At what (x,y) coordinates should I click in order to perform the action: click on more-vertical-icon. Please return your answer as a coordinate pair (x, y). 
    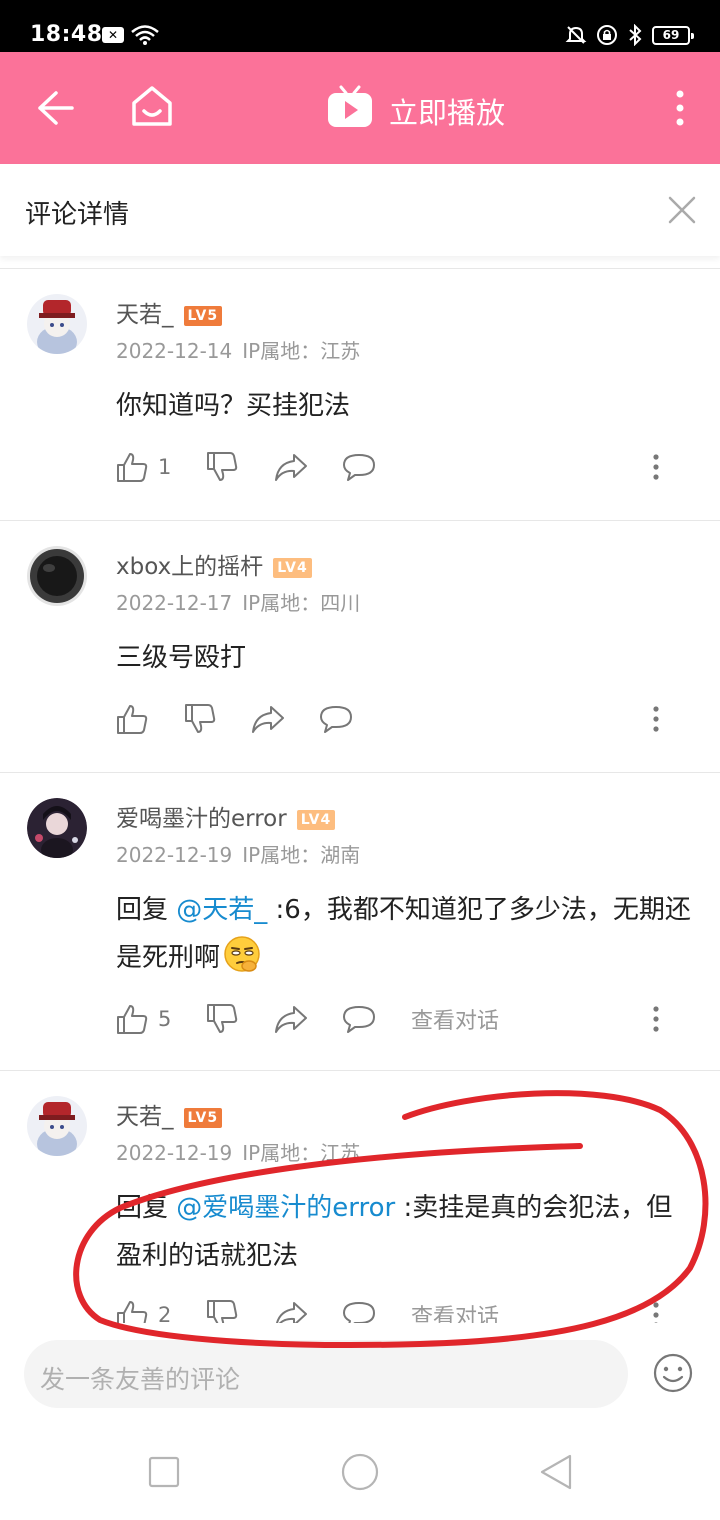
    Looking at the image, I should click on (680, 108).